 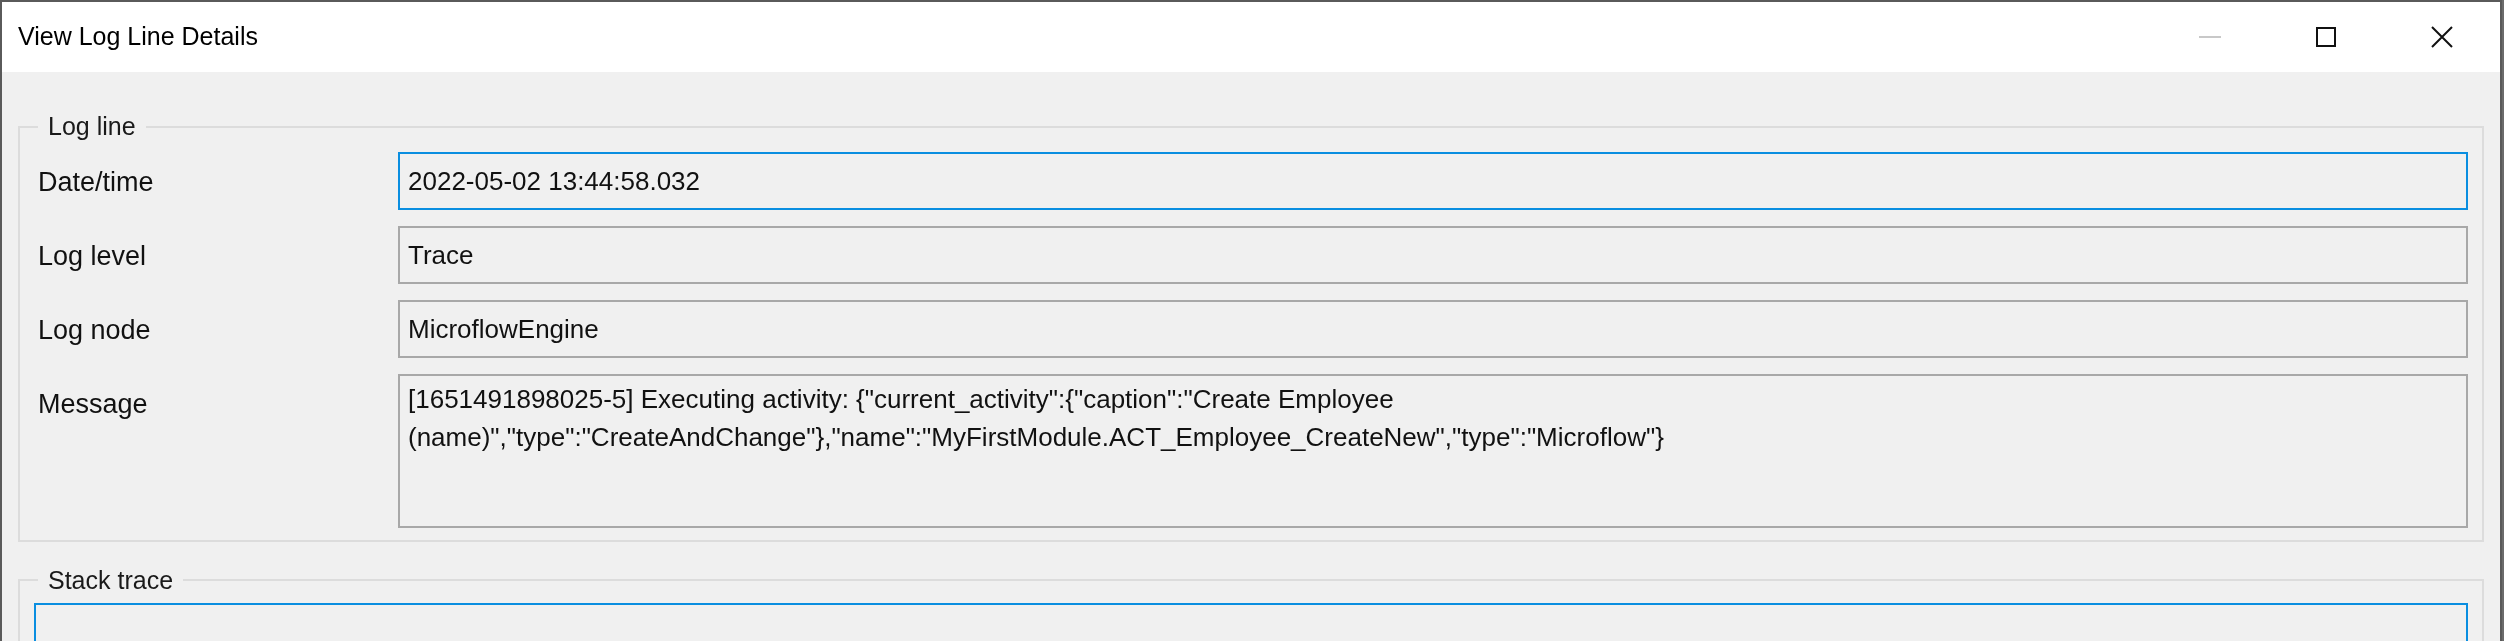 What do you see at coordinates (1433, 328) in the screenshot?
I see `text-field: MicroflowEngine` at bounding box center [1433, 328].